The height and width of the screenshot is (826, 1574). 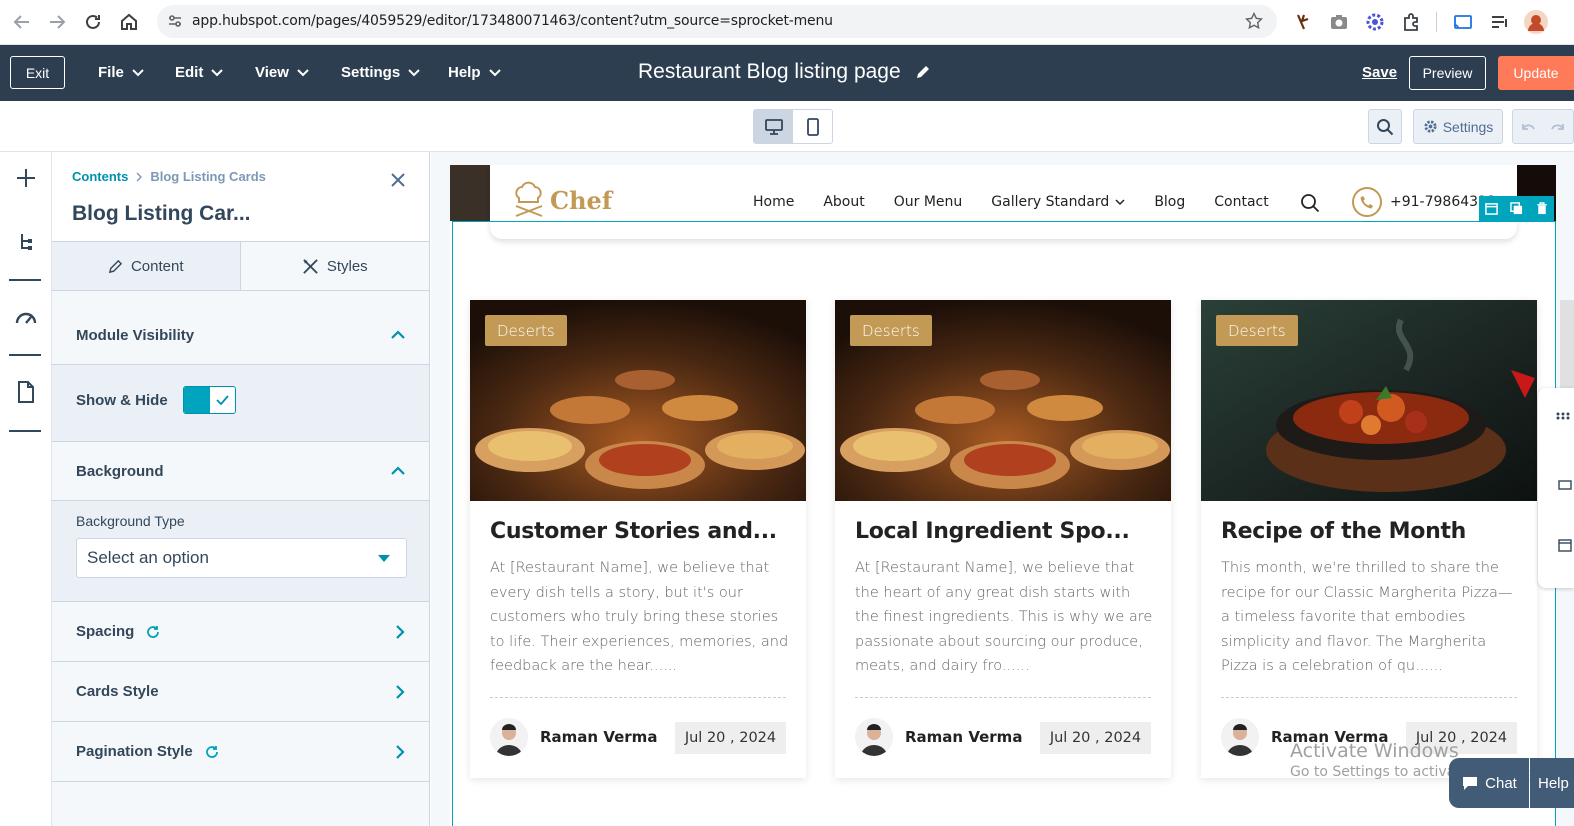 I want to click on back-arrow-icon, so click(x=22, y=22).